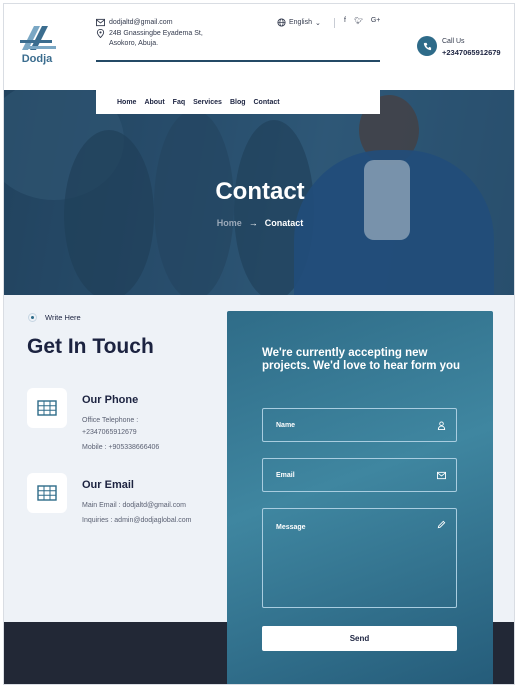  I want to click on nav-item-blog: Blog, so click(238, 102).